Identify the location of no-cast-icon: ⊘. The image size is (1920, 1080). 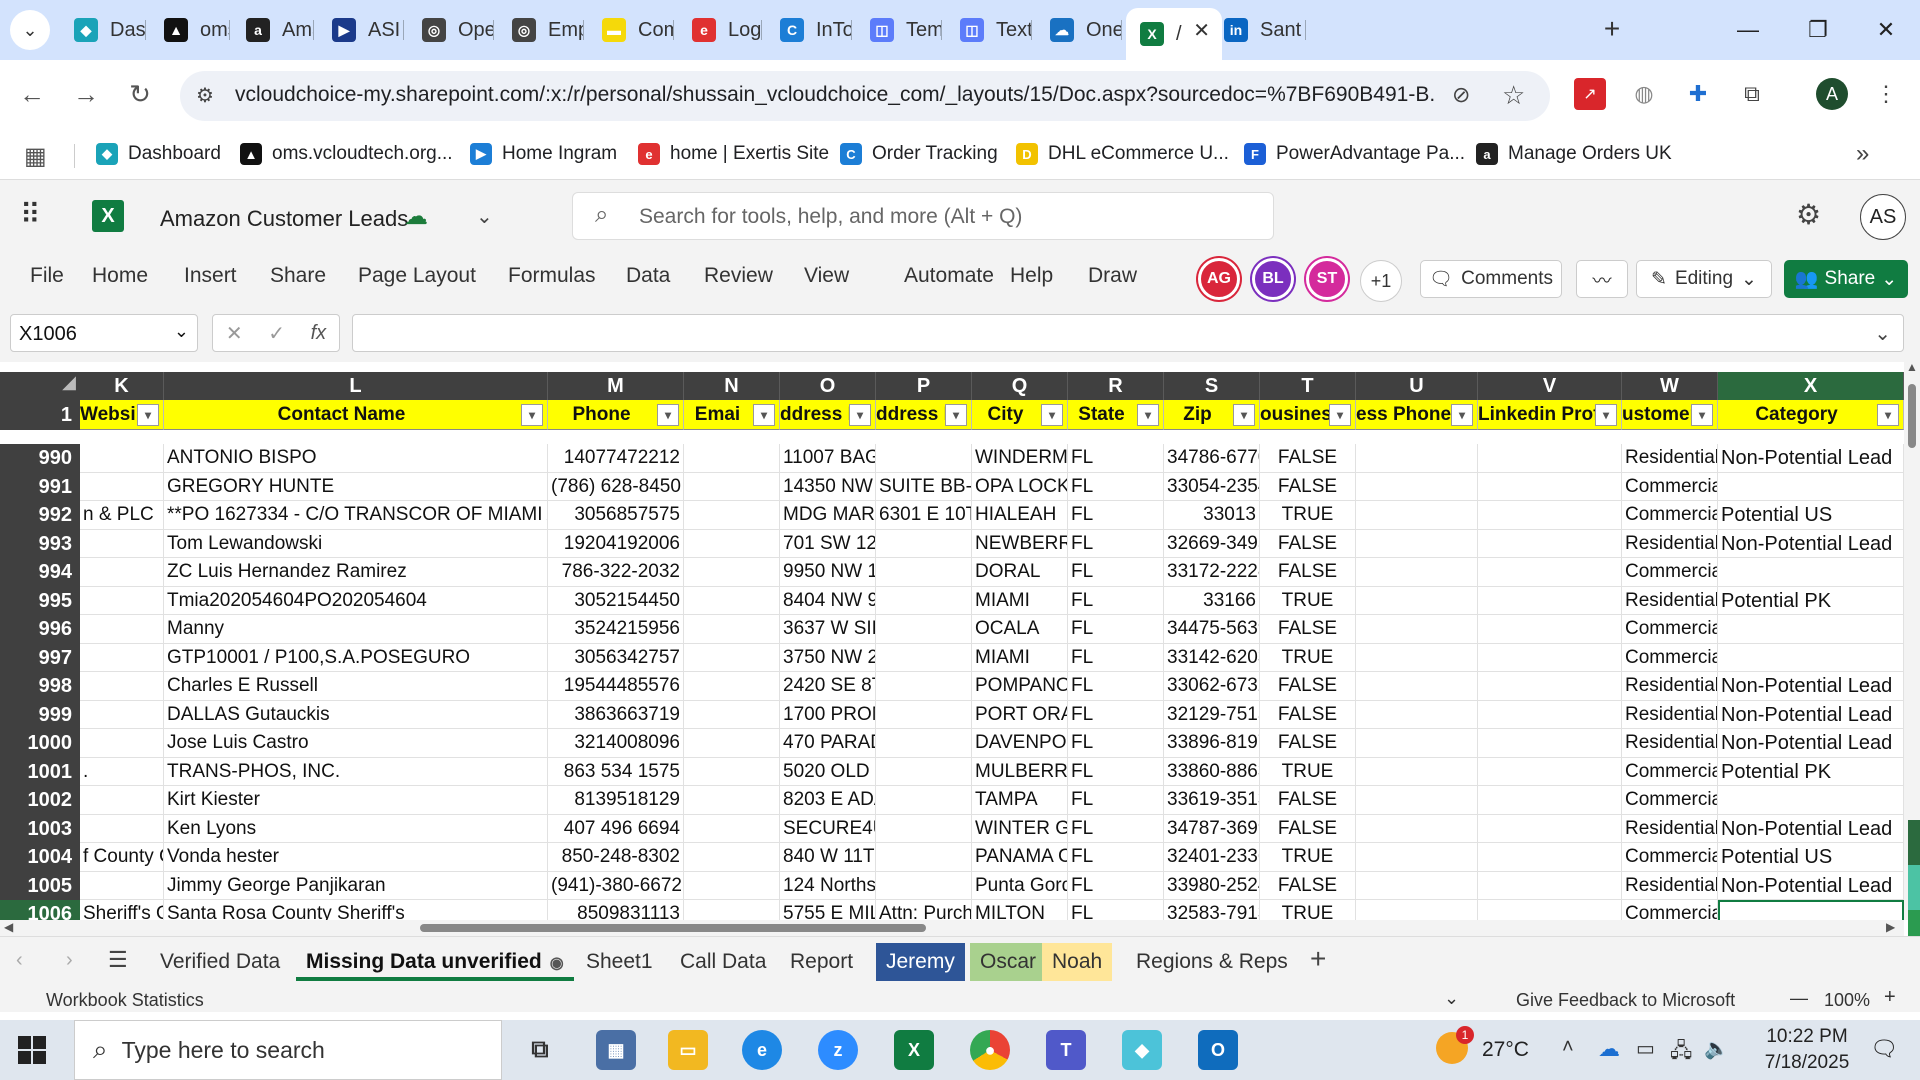
(1461, 95).